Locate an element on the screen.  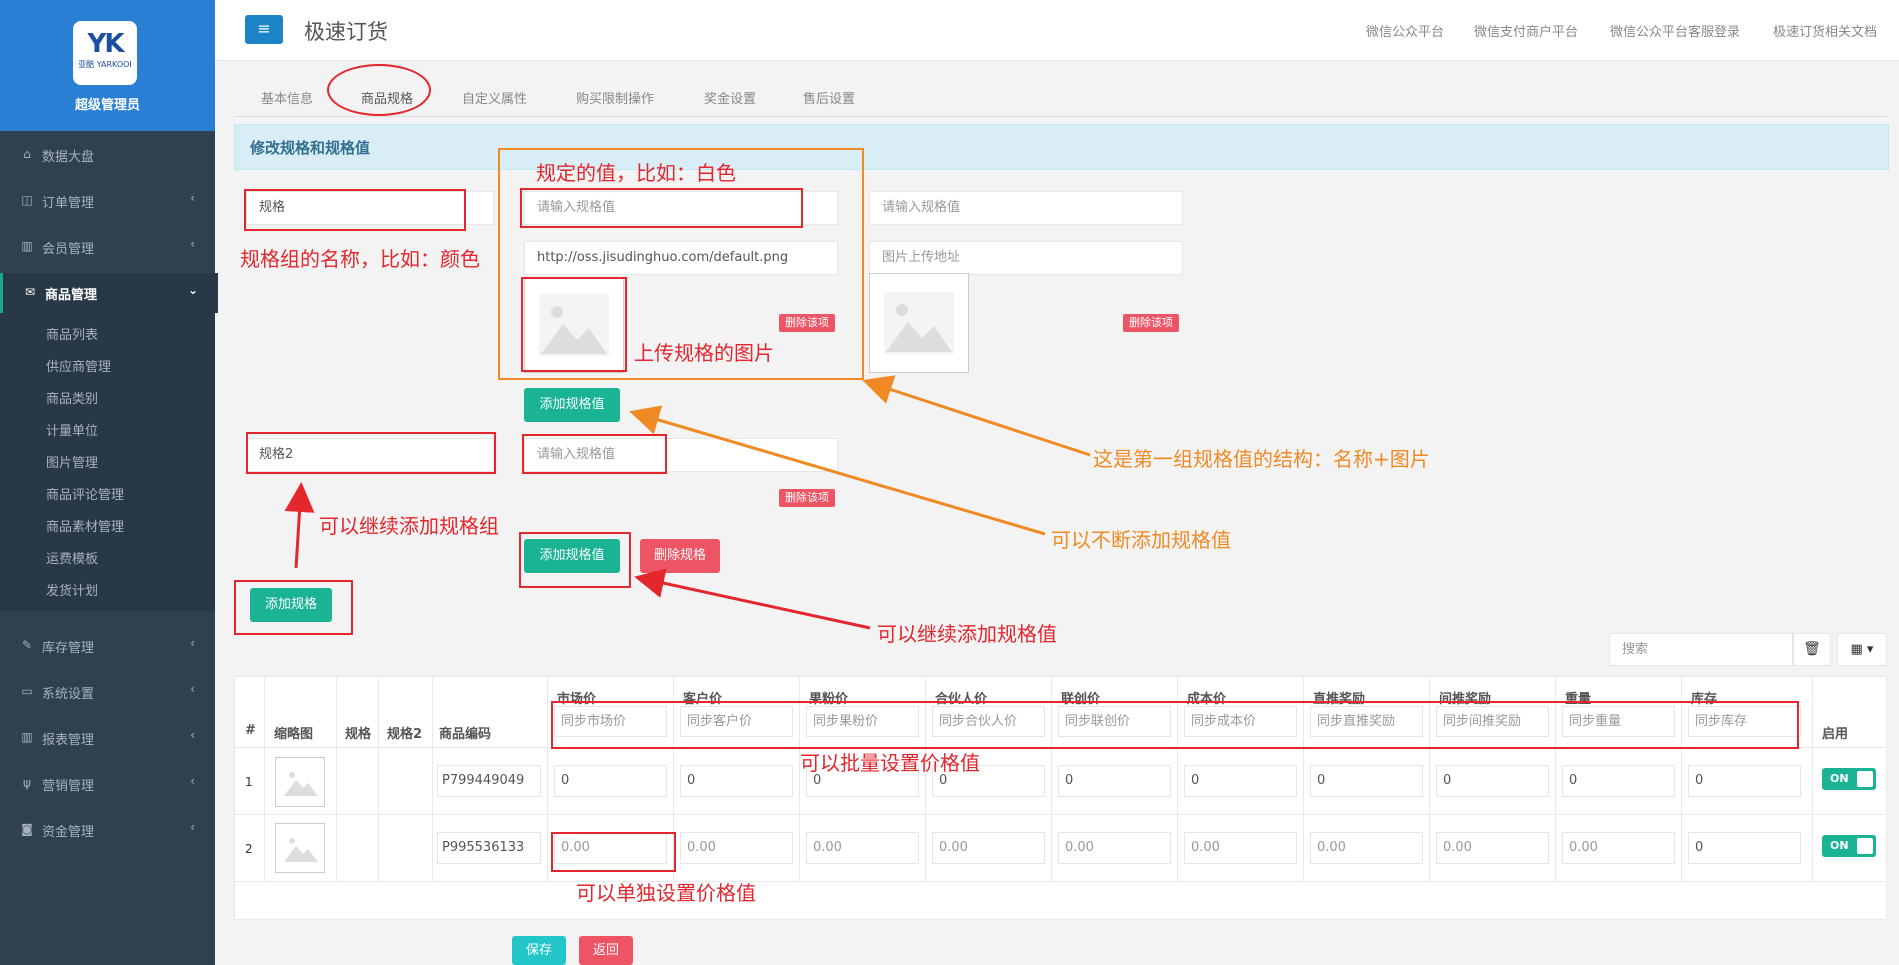
annotation-arrows is located at coordinates (687, 502).